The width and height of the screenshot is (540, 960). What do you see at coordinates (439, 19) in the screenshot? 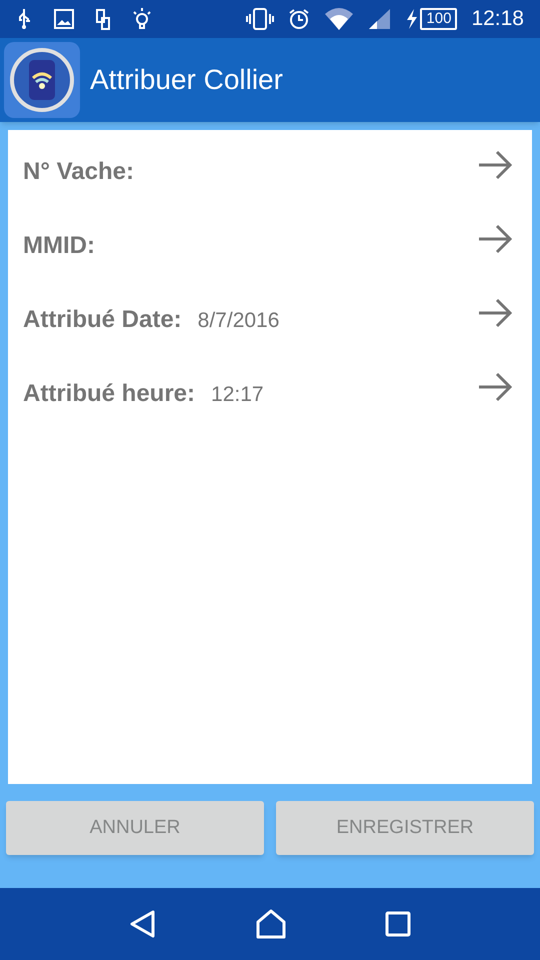
I see `battery-indicator: 100` at bounding box center [439, 19].